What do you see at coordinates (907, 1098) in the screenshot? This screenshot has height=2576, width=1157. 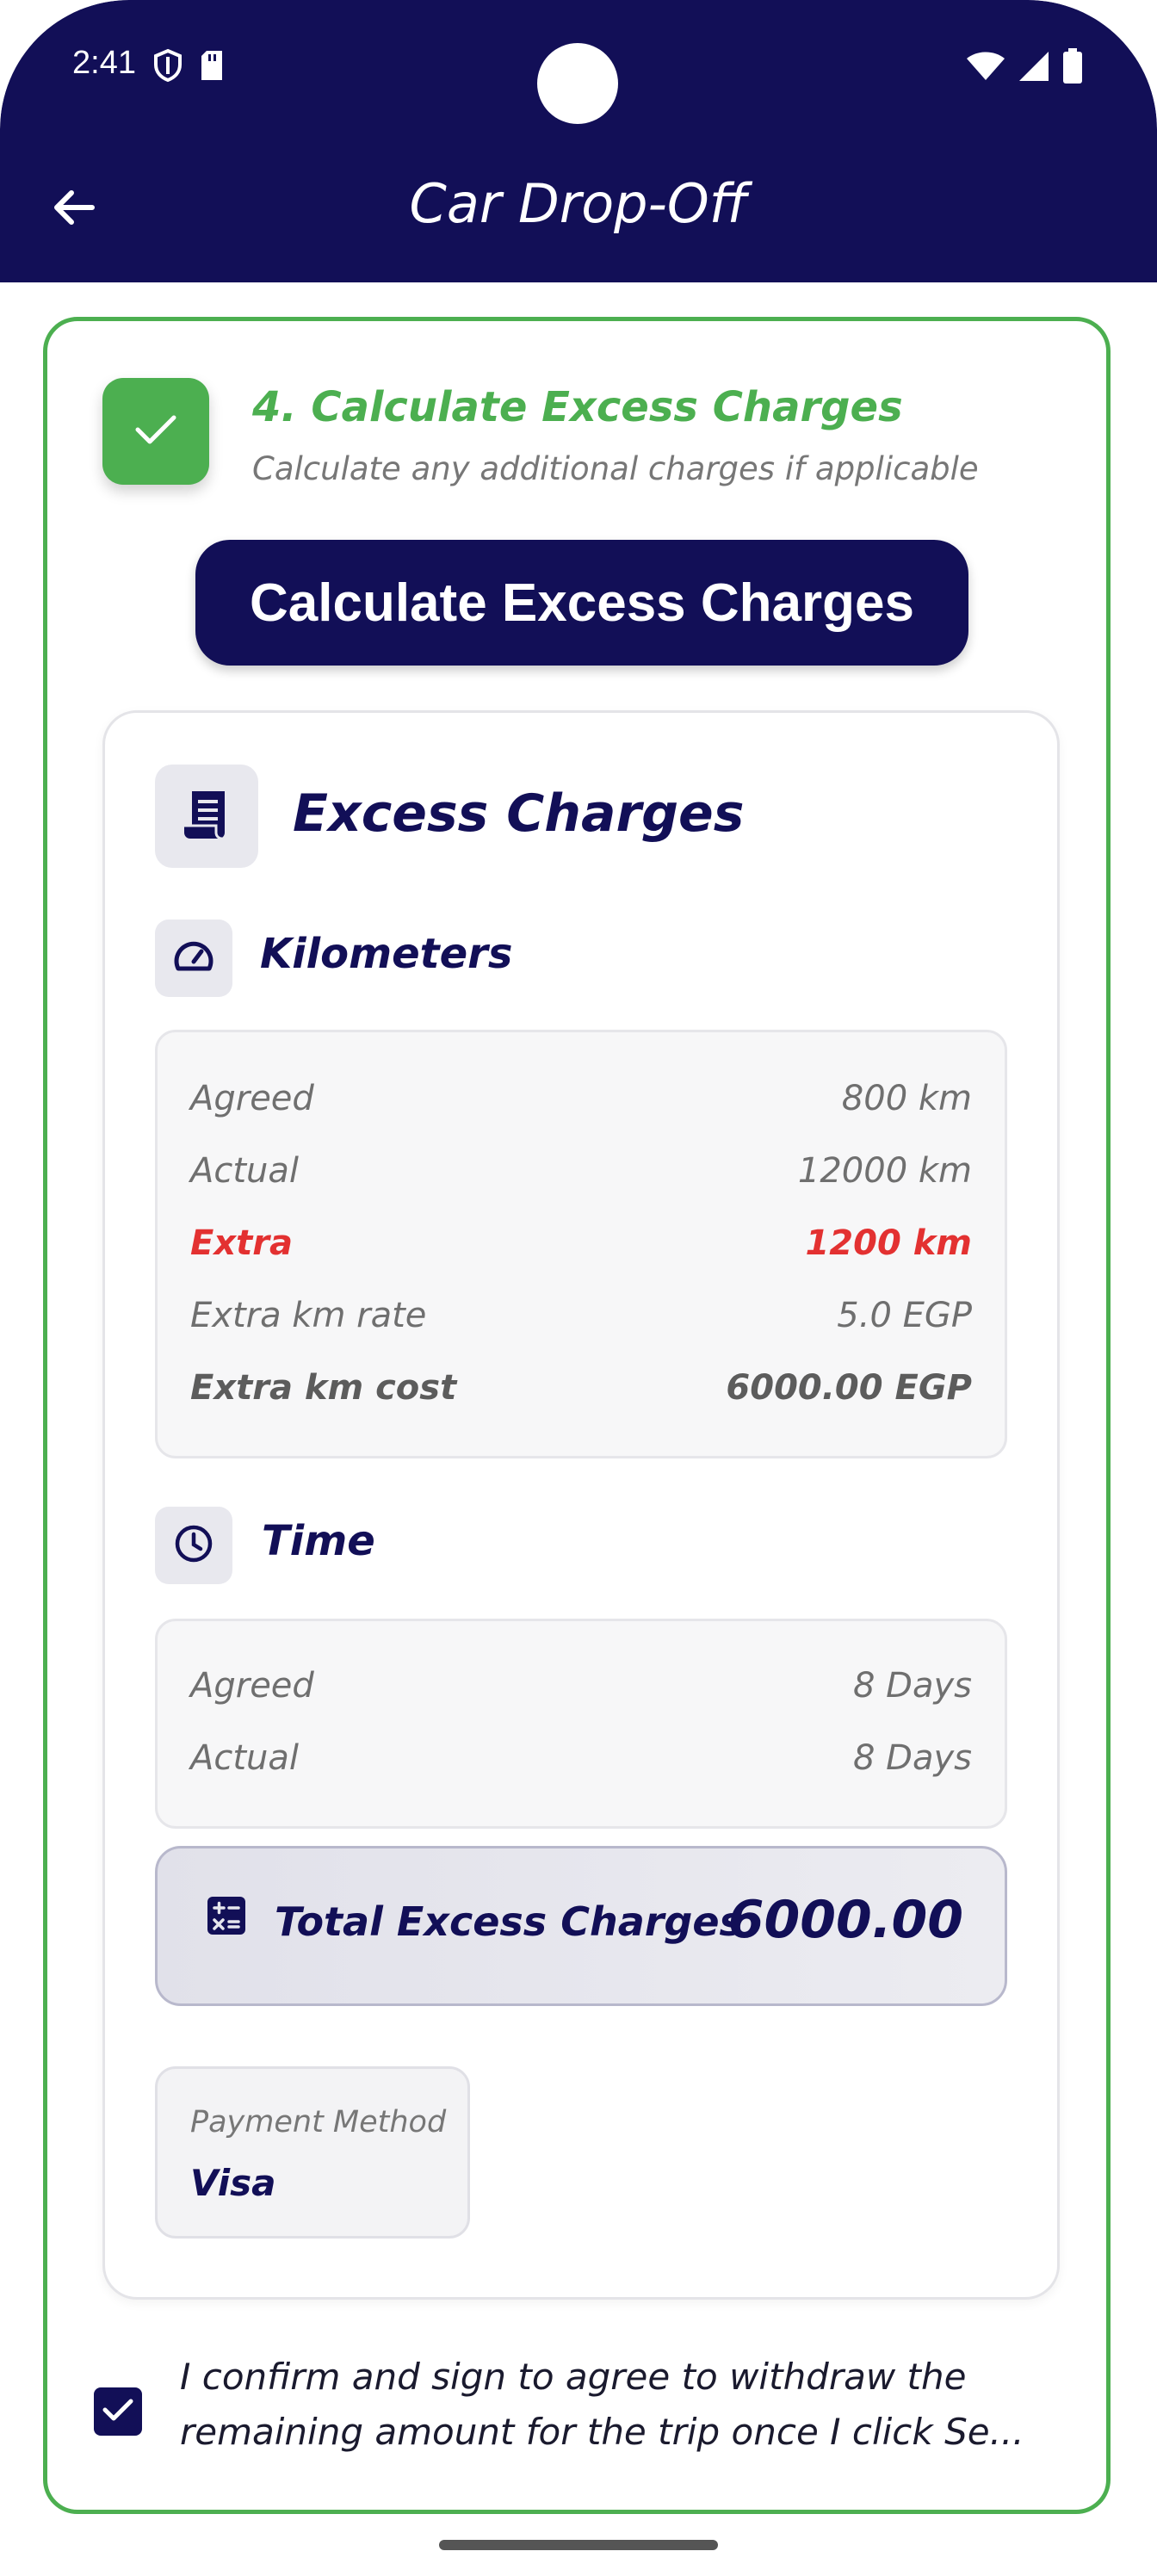 I see `km-agreed-value: 800 km` at bounding box center [907, 1098].